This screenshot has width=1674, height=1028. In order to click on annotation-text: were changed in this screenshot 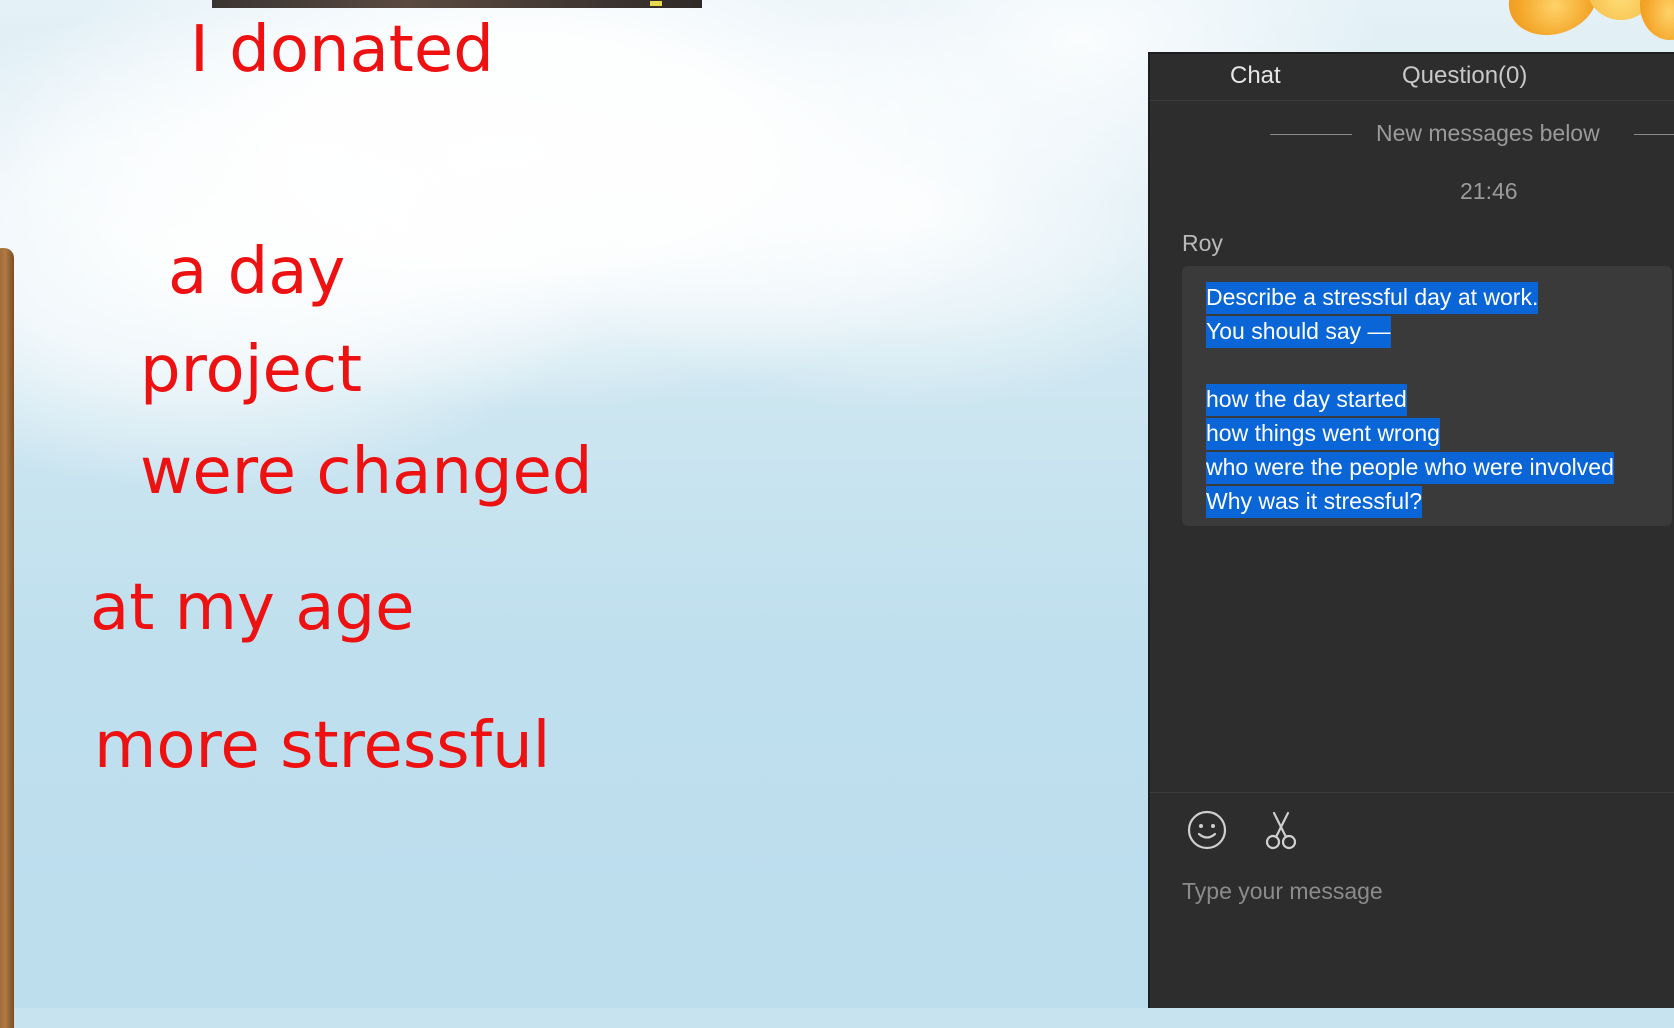, I will do `click(366, 472)`.